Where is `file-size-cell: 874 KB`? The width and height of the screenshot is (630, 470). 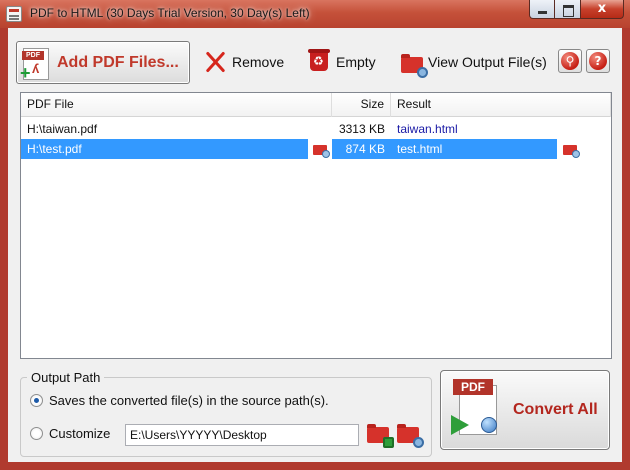
file-size-cell: 874 KB is located at coordinates (361, 149).